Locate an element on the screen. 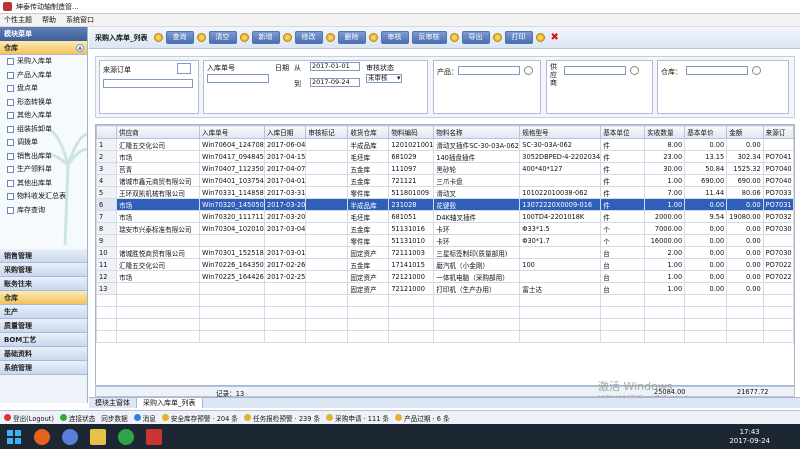 This screenshot has width=800, height=449. column-header: 物料名称 is located at coordinates (477, 132).